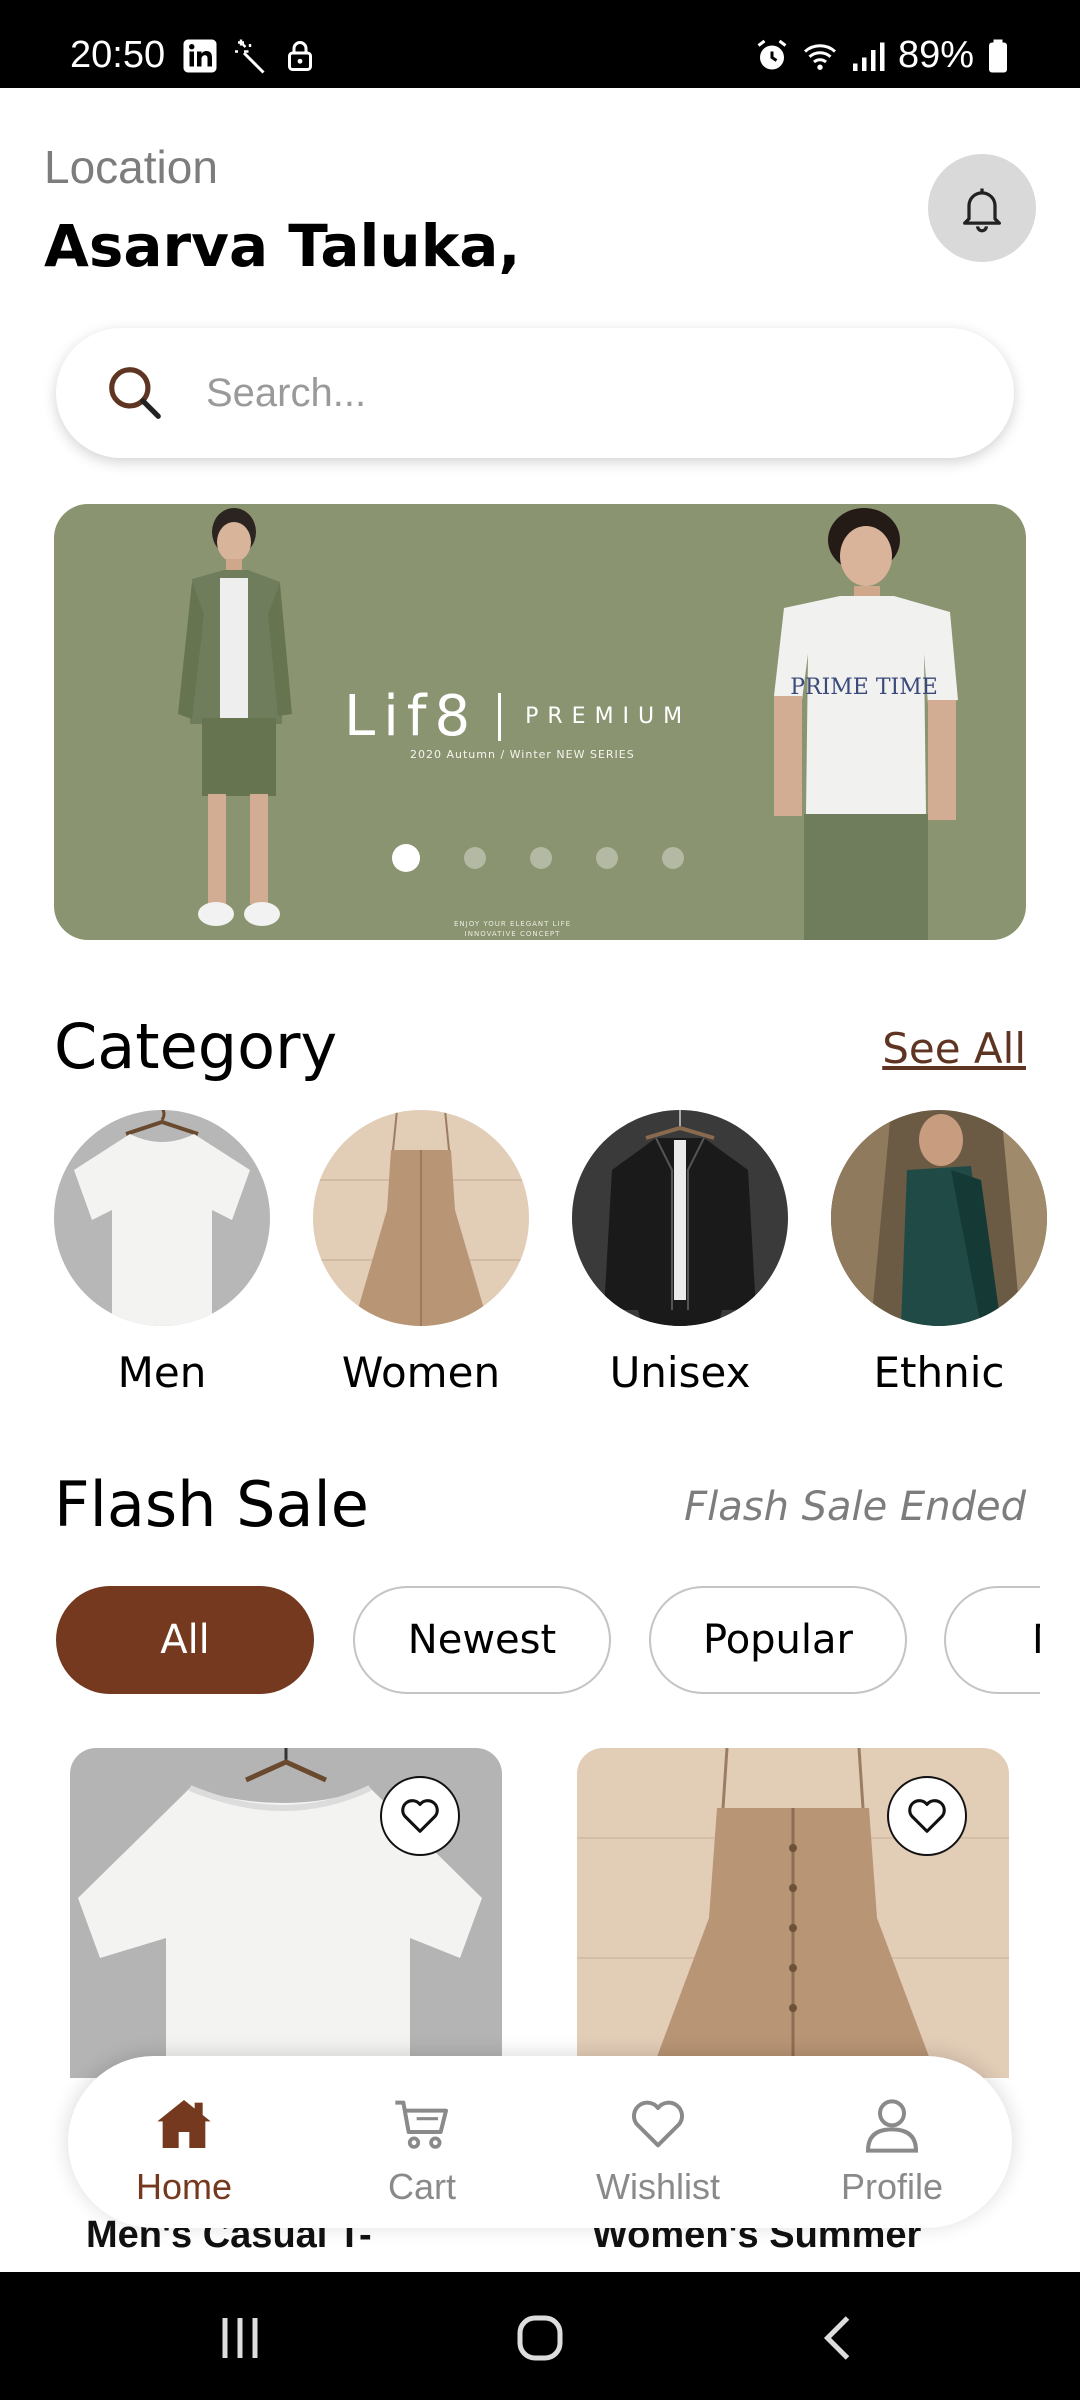  I want to click on category-image-men, so click(162, 1218).